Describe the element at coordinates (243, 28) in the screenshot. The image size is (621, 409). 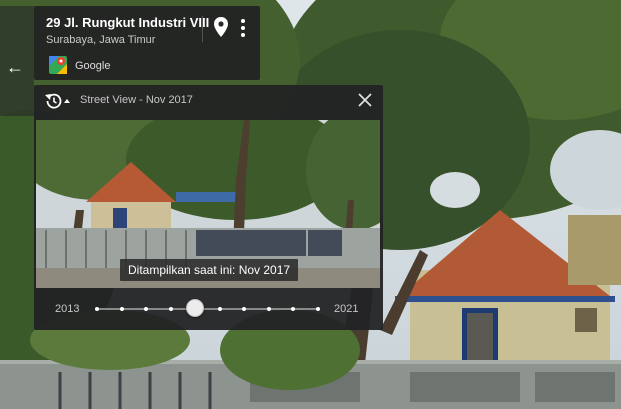
I see `more-vert-icon` at that location.